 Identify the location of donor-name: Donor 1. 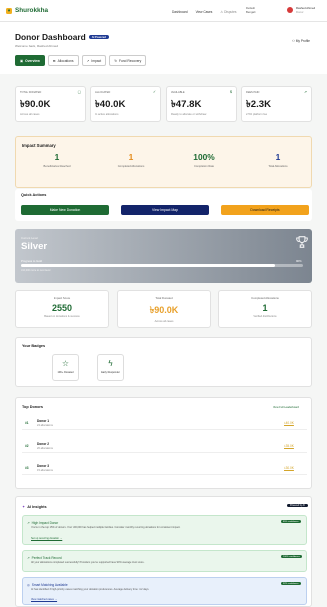
(43, 421).